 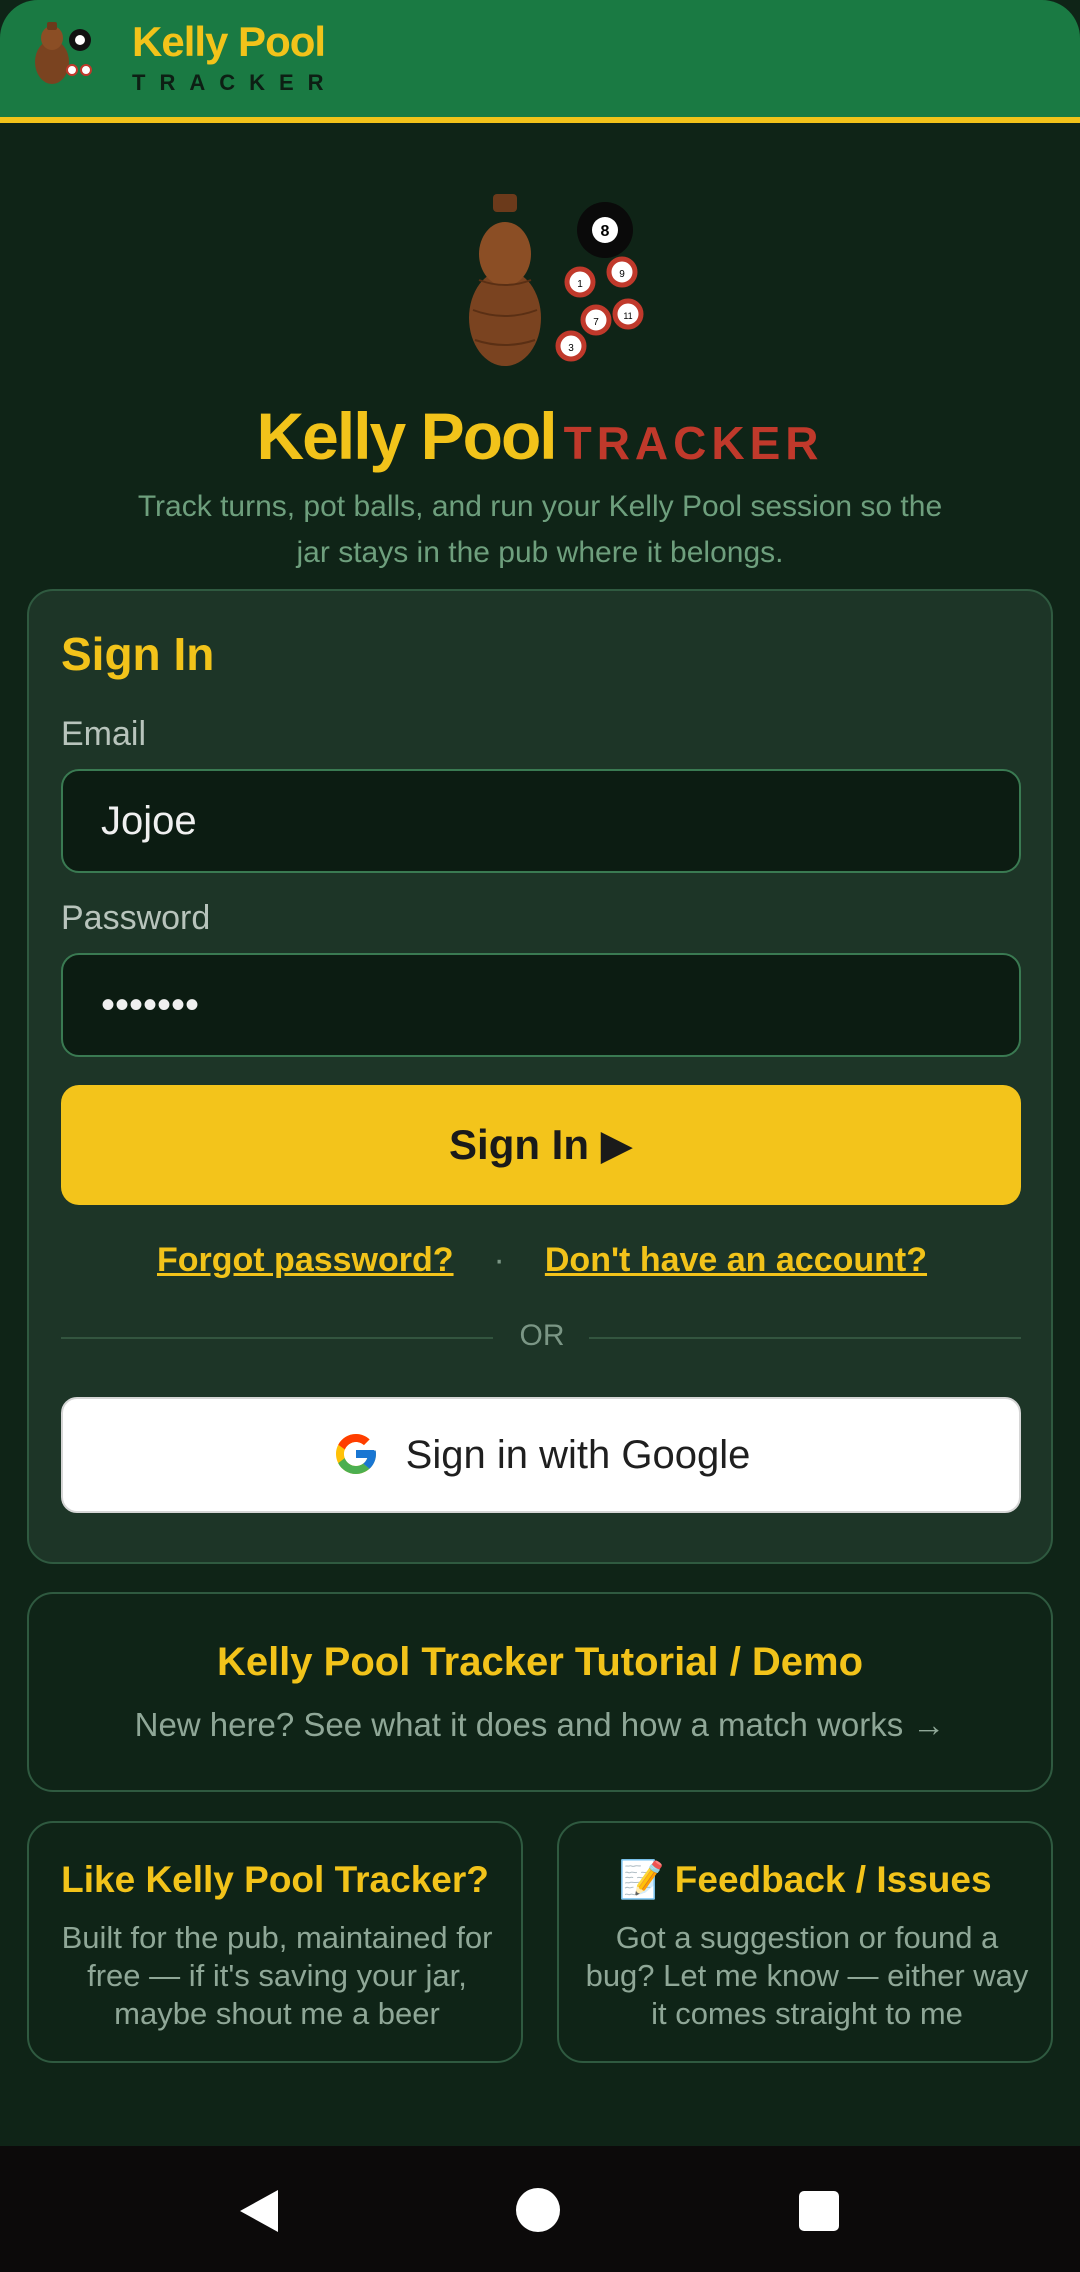 I want to click on hero-title: Kelly Pool TRACKER, so click(x=540, y=436).